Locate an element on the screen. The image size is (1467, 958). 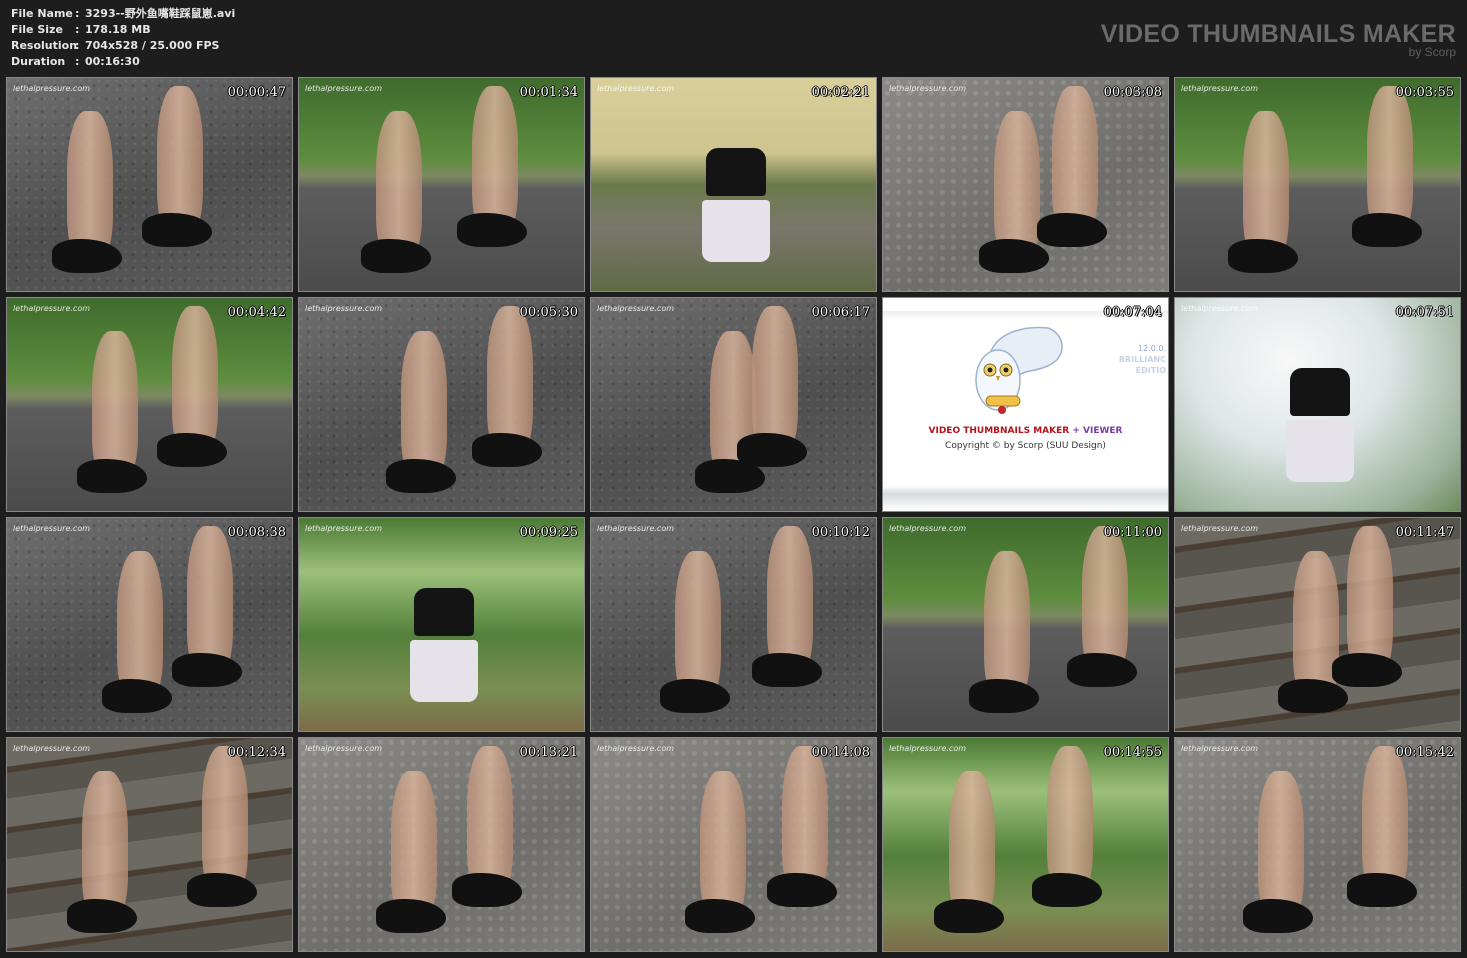
thumbnail-timestamp: 00:05:30 is located at coordinates (548, 312).